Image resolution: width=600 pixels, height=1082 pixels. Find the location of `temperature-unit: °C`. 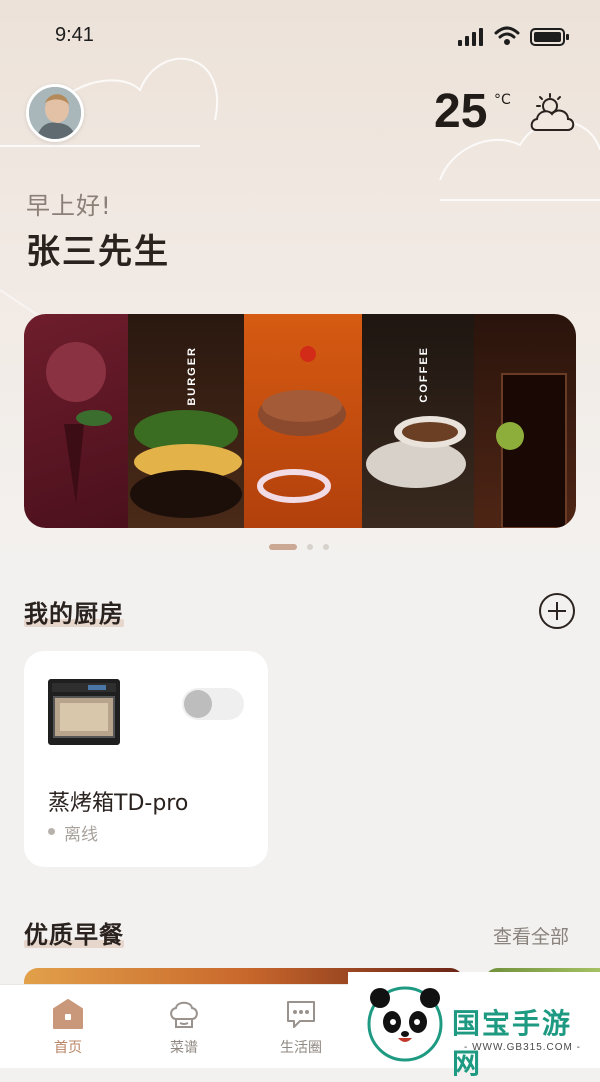

temperature-unit: °C is located at coordinates (502, 100).